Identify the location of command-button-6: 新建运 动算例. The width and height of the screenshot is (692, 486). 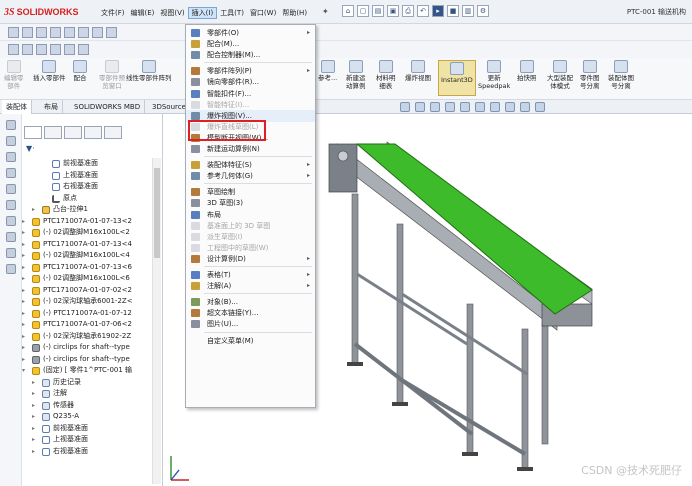
(356, 75).